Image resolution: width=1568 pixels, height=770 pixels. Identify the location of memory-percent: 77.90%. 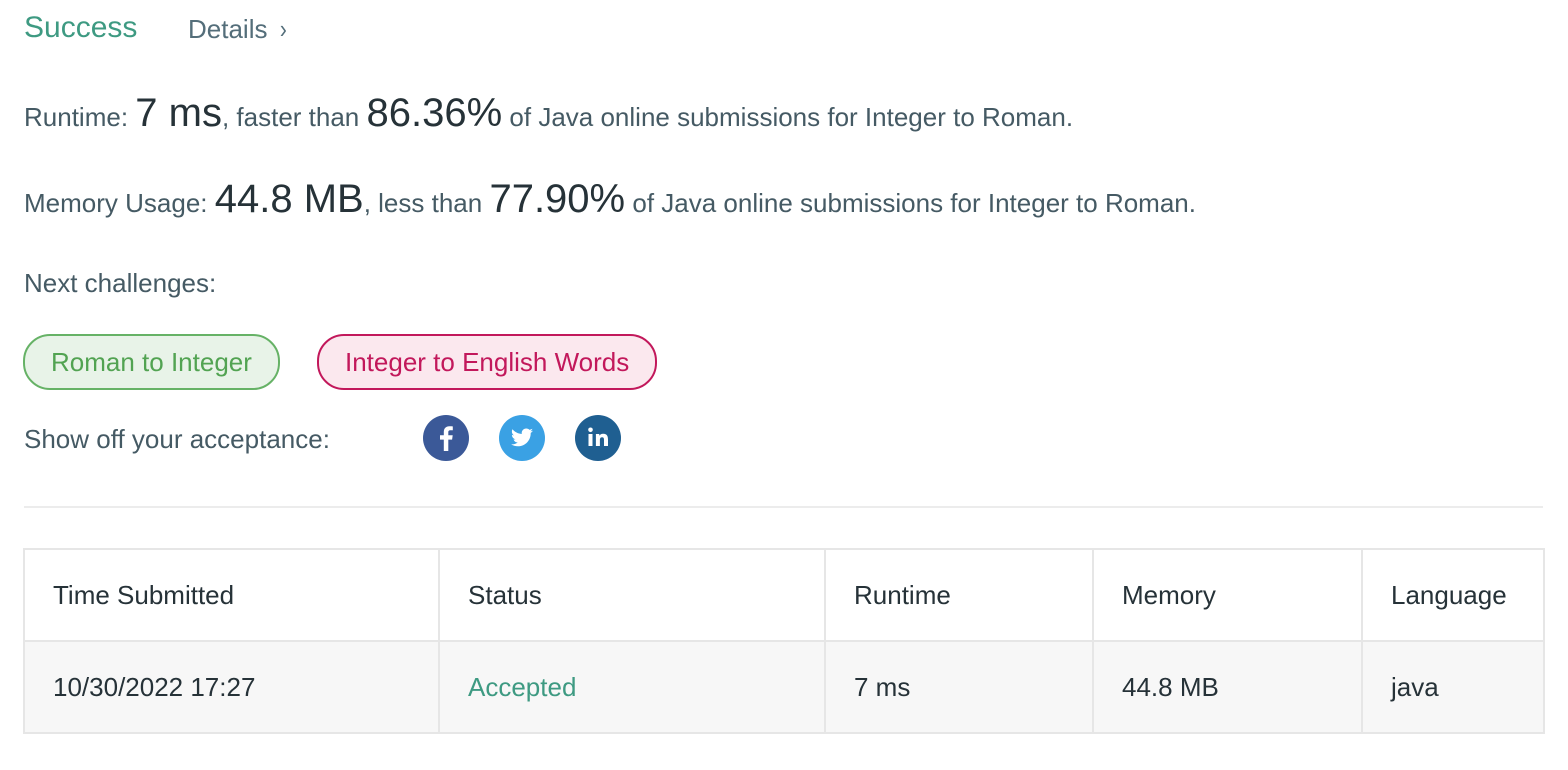
(557, 199).